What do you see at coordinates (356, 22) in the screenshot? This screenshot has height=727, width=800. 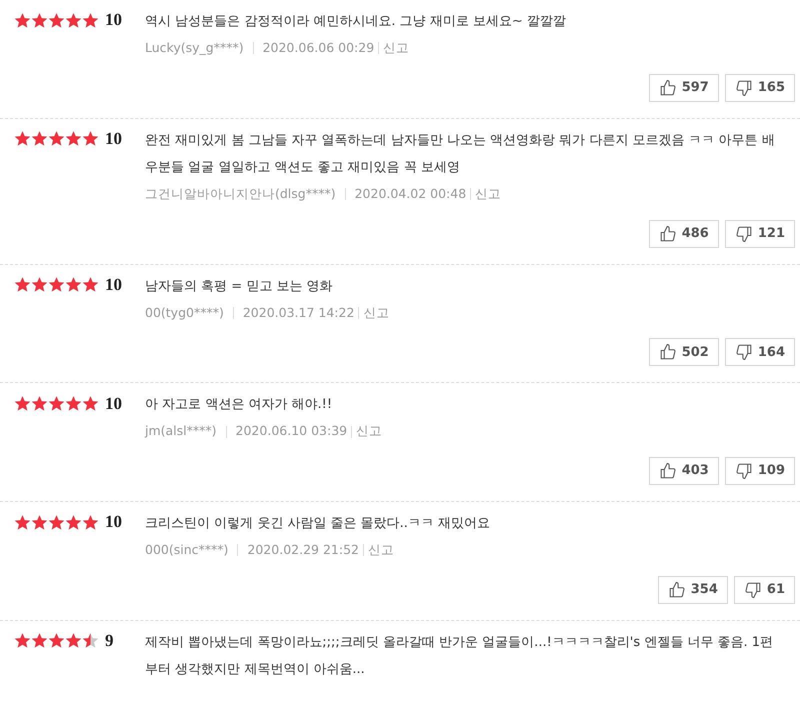 I see `review-text: 역시 남성분들은 감정적이라 예민하시네요. 그냥 재미로 보세요~ 깔깔깔` at bounding box center [356, 22].